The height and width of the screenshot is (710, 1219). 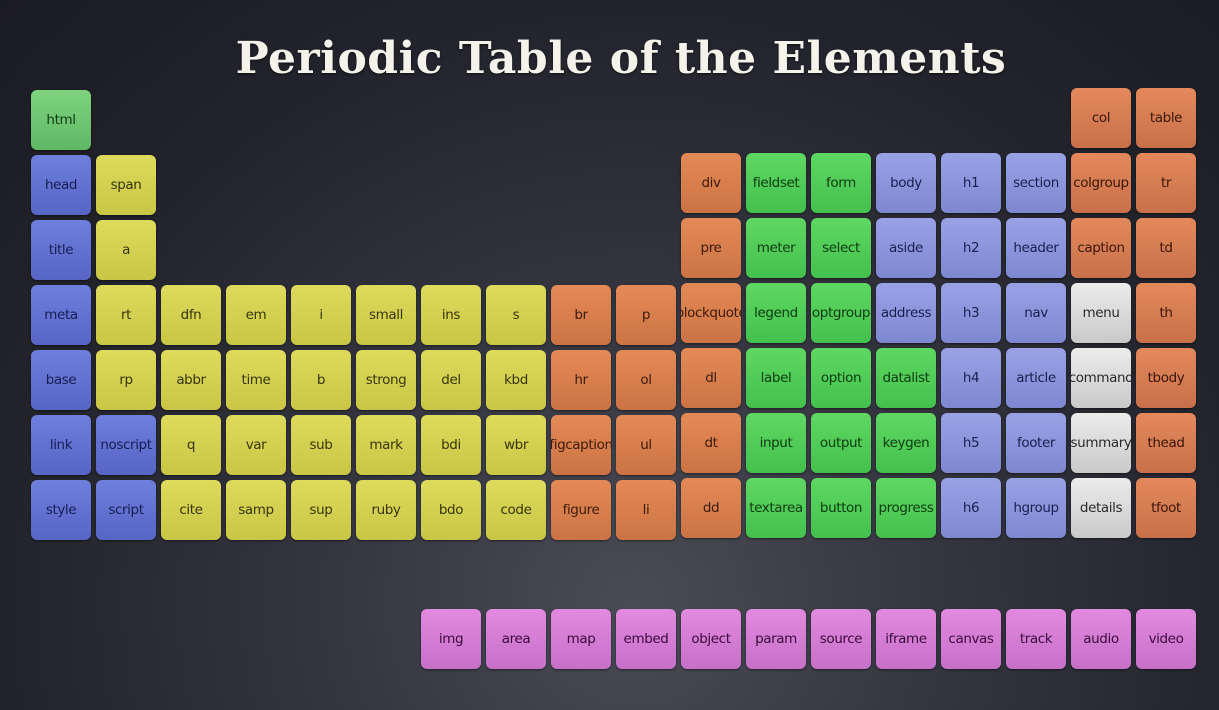 What do you see at coordinates (1101, 118) in the screenshot?
I see `element-tile-col: col` at bounding box center [1101, 118].